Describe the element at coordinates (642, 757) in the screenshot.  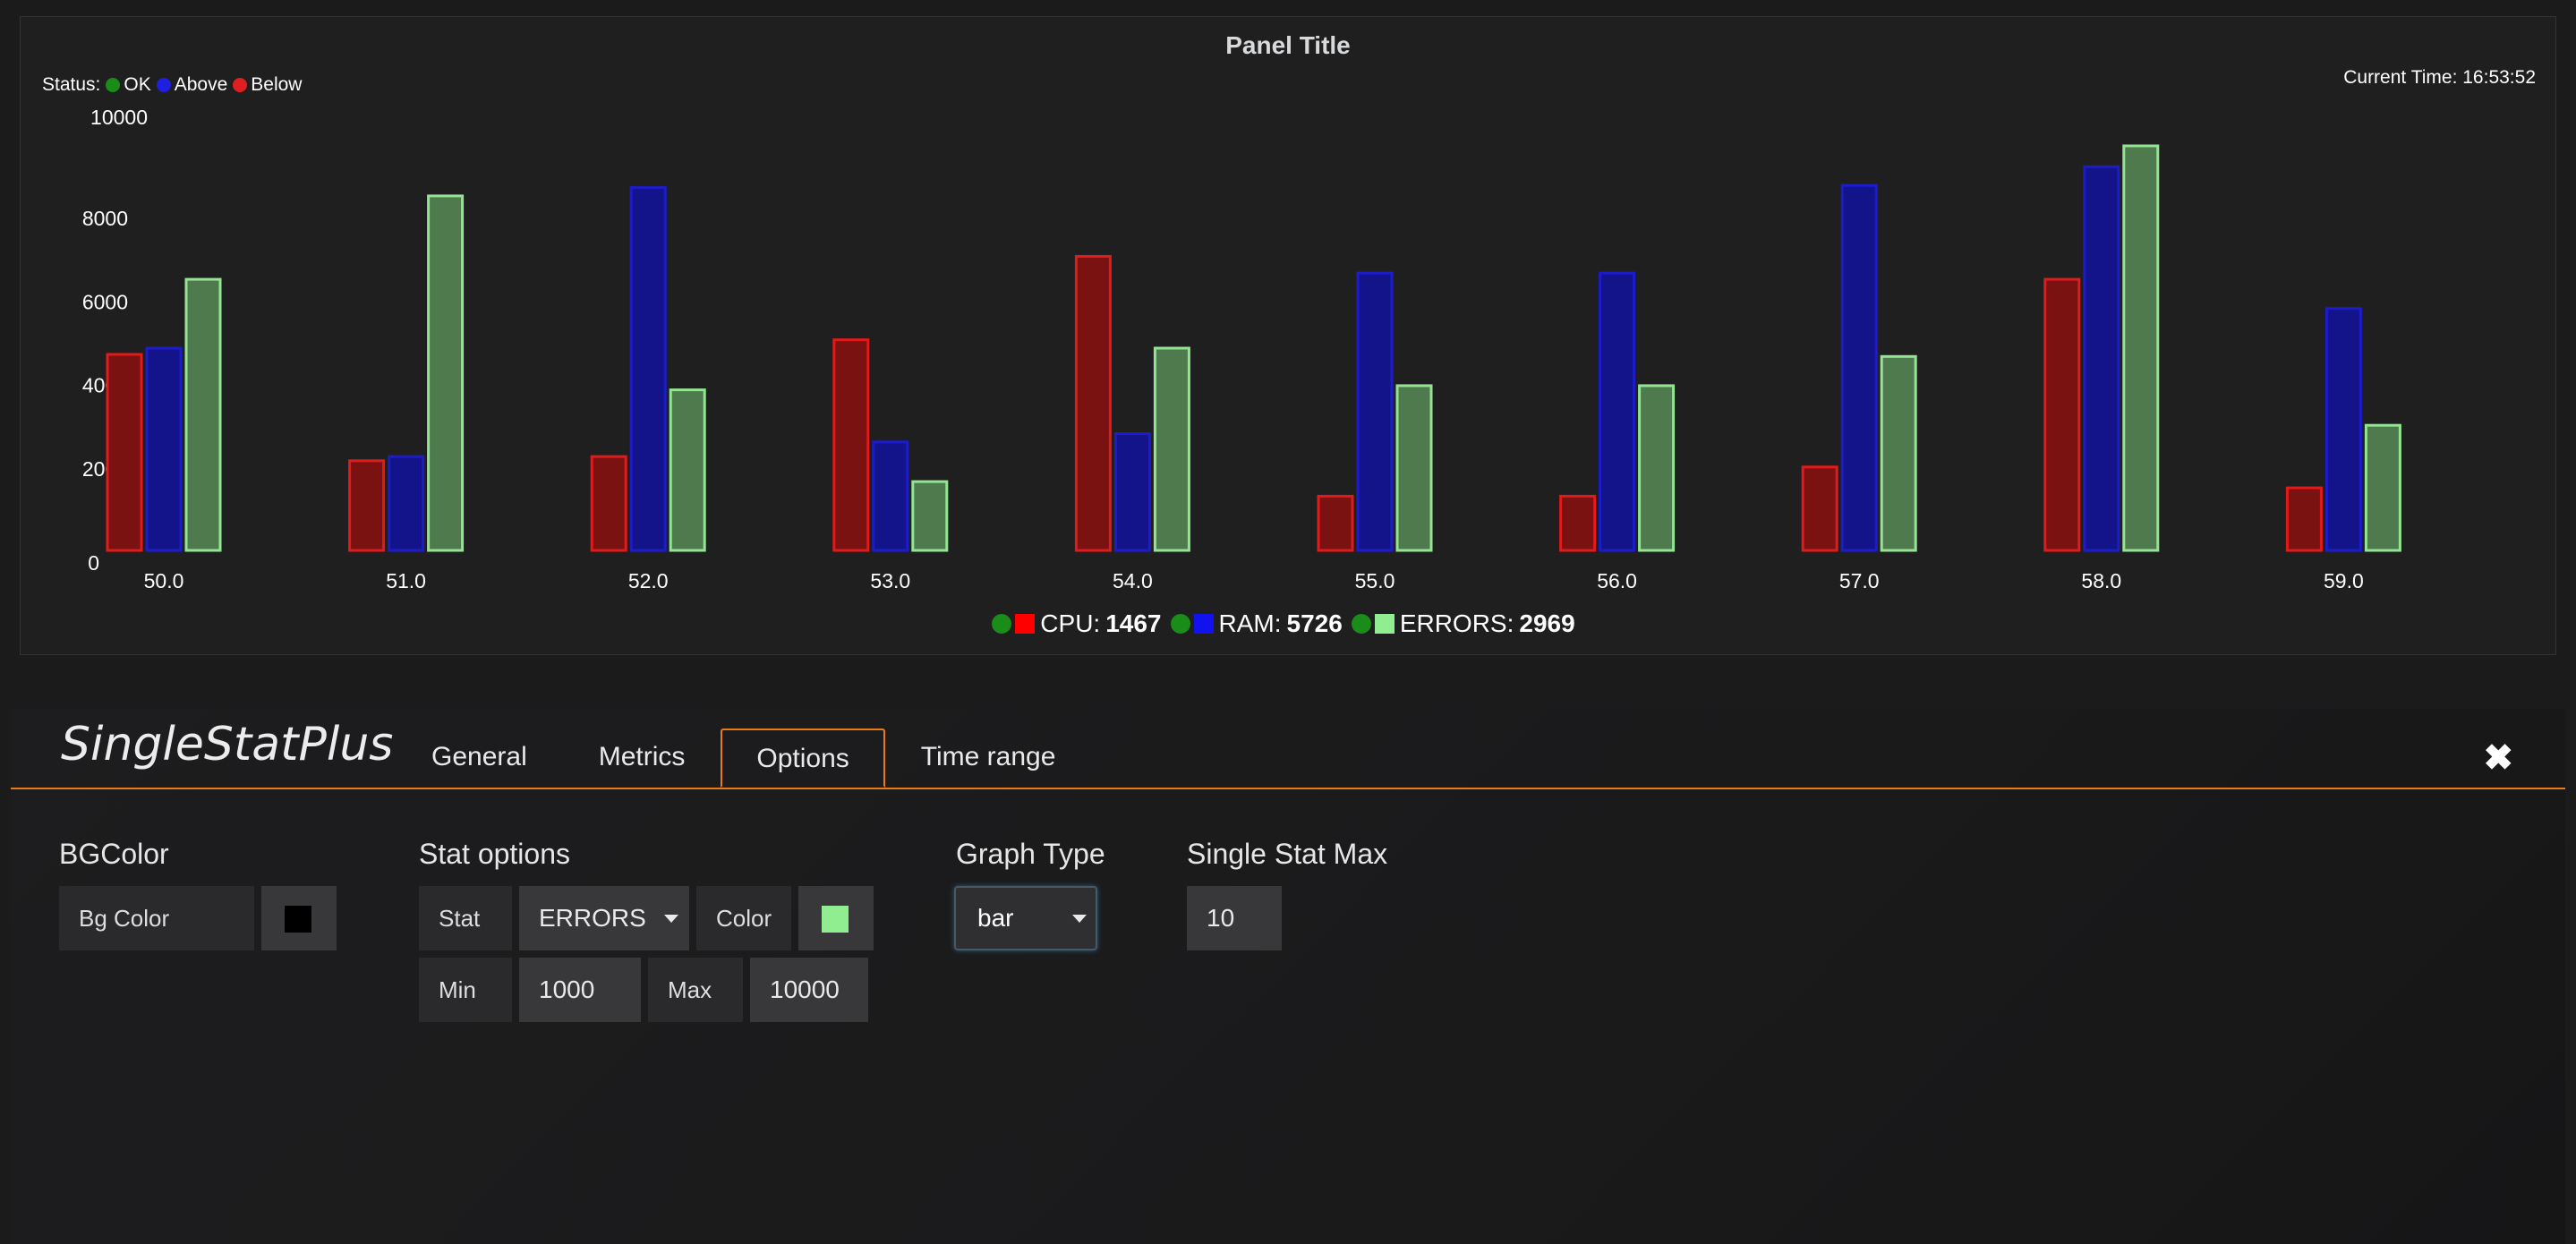
I see `tab-metrics: Metrics` at that location.